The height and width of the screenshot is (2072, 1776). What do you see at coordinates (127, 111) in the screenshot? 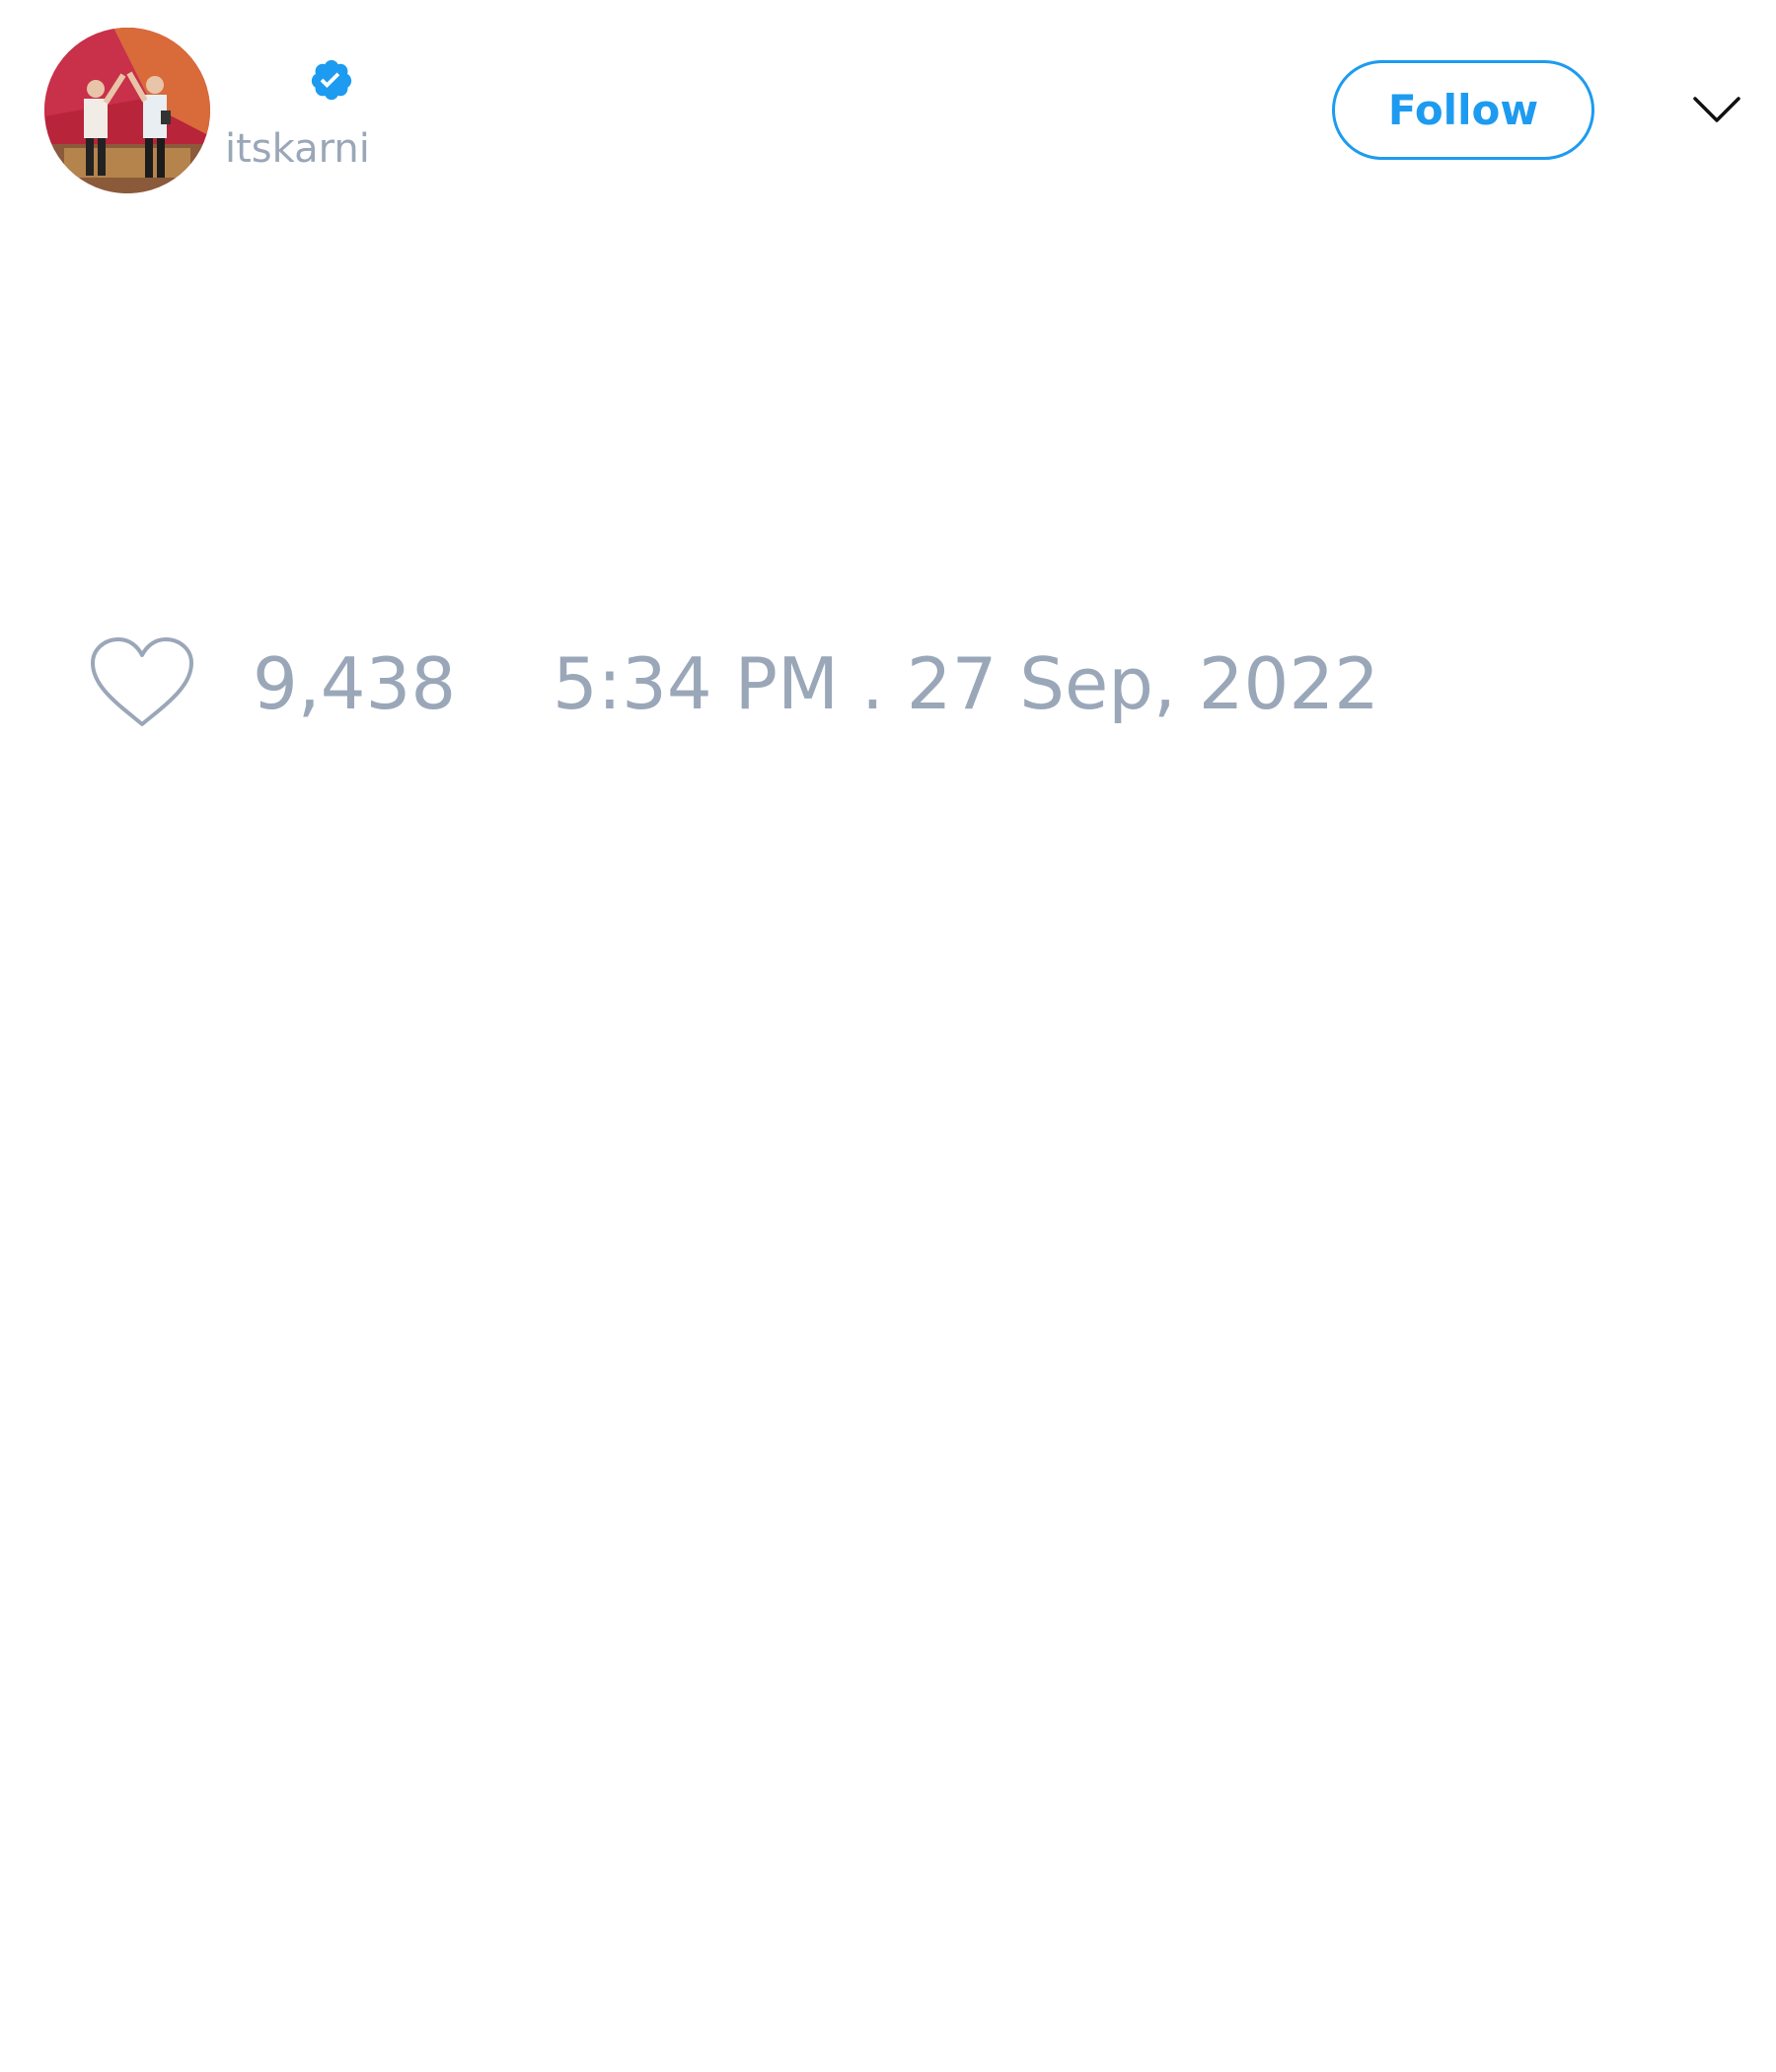
I see `avatar` at bounding box center [127, 111].